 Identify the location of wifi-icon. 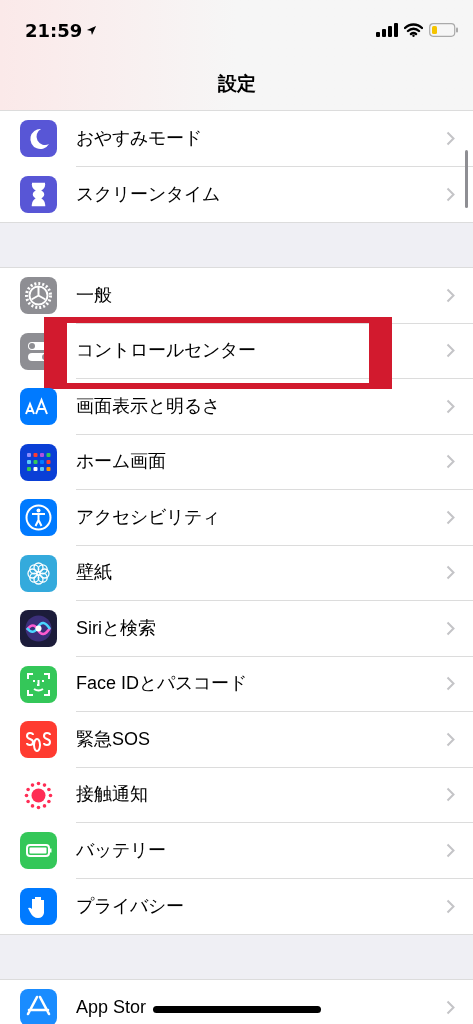
(413, 30).